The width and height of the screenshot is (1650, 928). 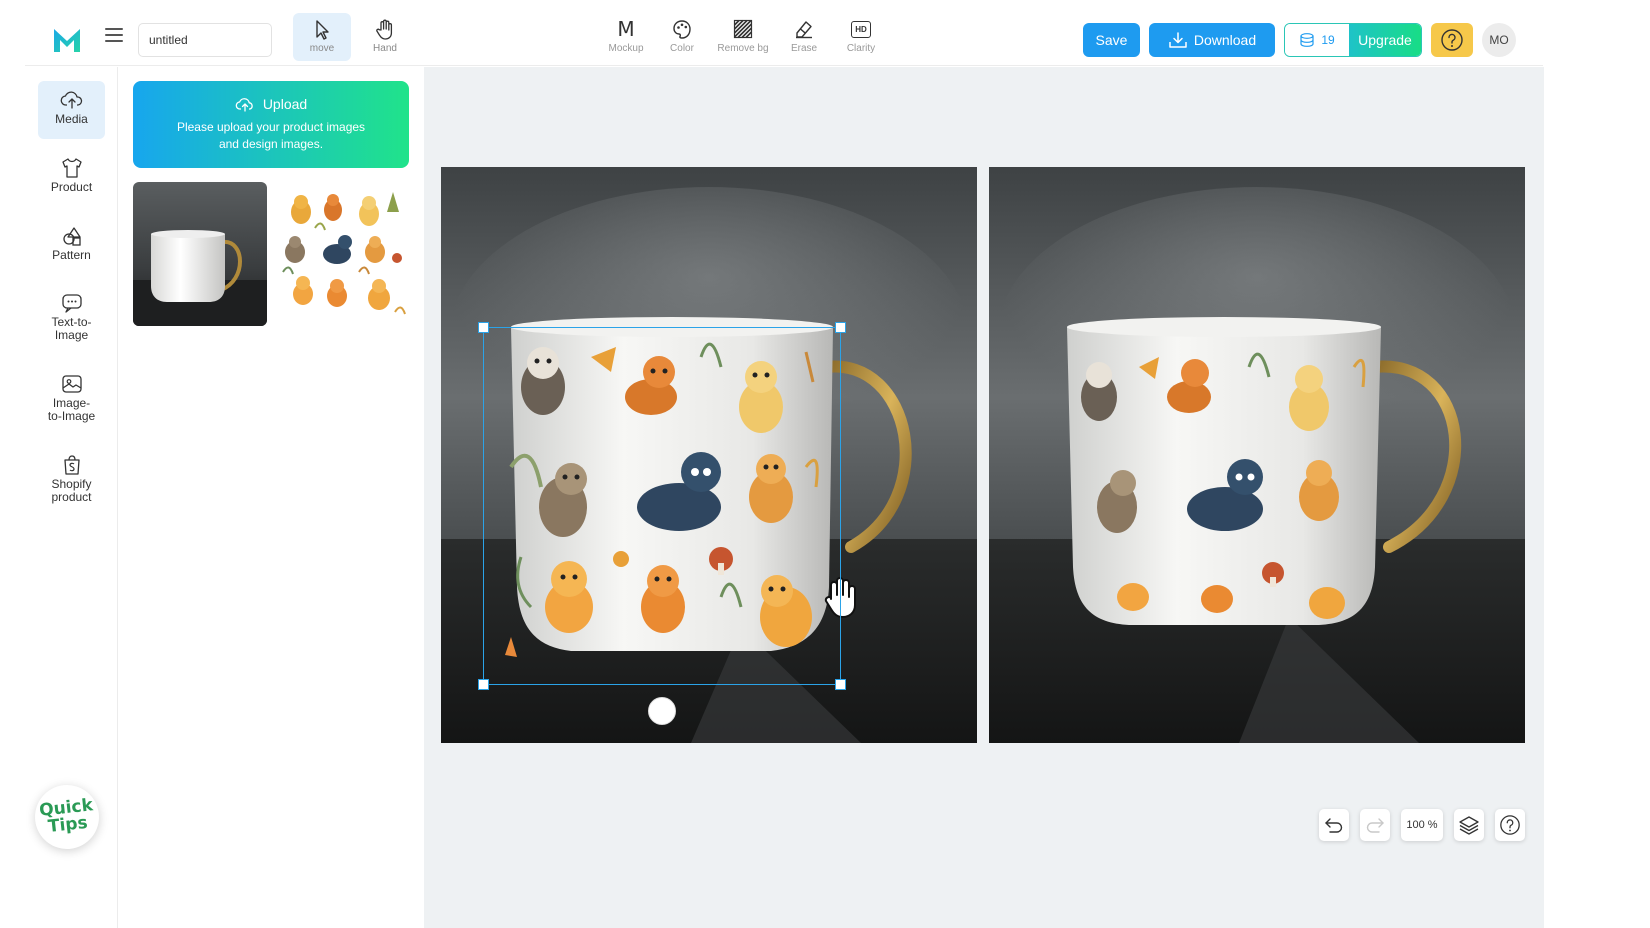 I want to click on resize-handle-top-left, so click(x=483, y=327).